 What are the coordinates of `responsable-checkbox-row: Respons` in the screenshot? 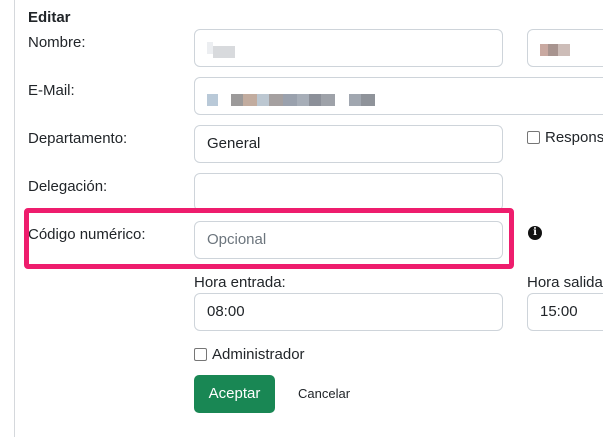 It's located at (565, 137).